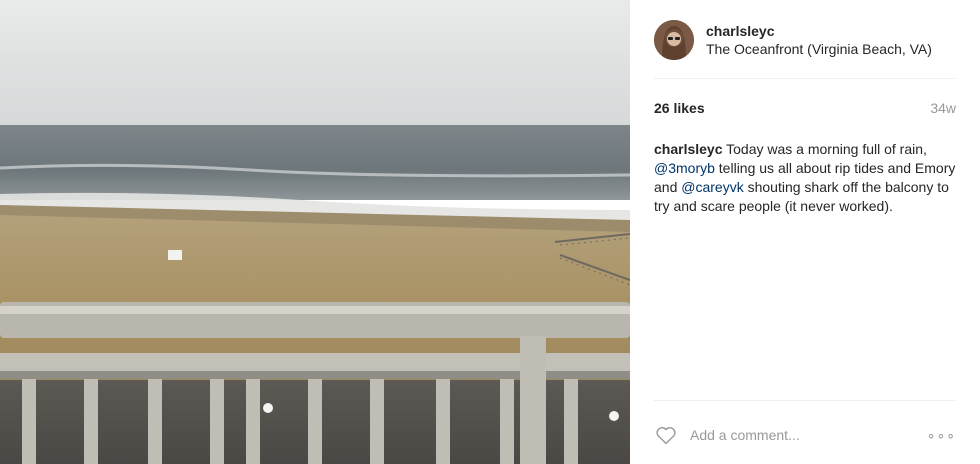 The width and height of the screenshot is (980, 464). I want to click on mention-link: @3moryb, so click(684, 168).